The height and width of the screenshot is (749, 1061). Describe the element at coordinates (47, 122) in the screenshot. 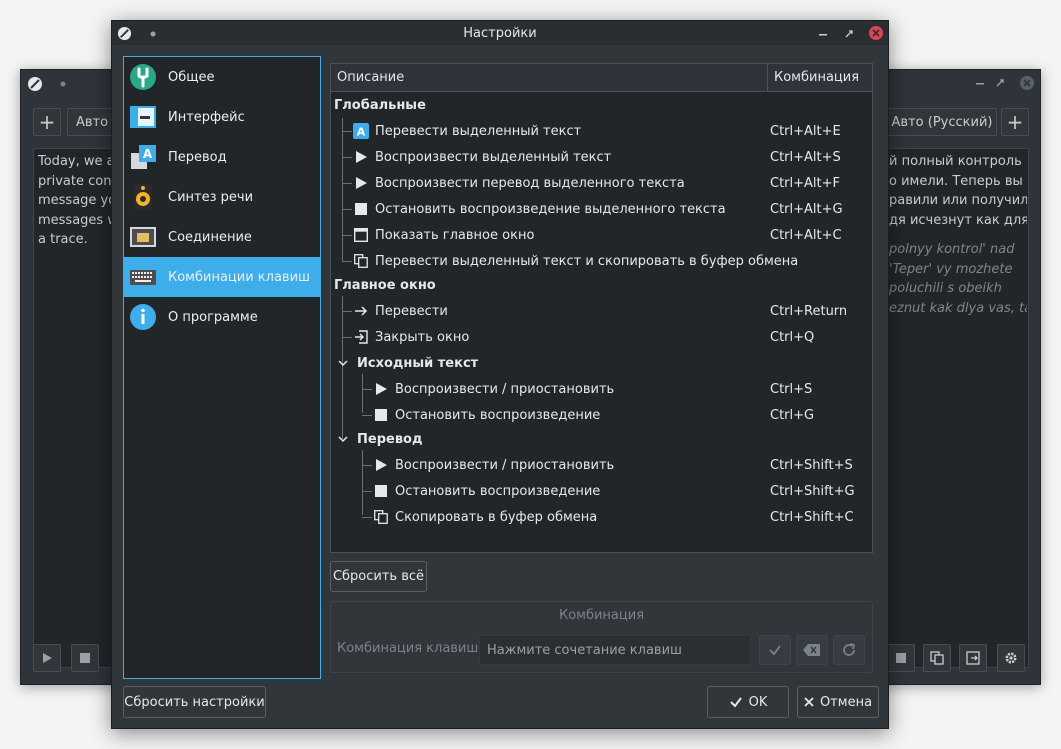

I see `add-source-language-button: +` at that location.